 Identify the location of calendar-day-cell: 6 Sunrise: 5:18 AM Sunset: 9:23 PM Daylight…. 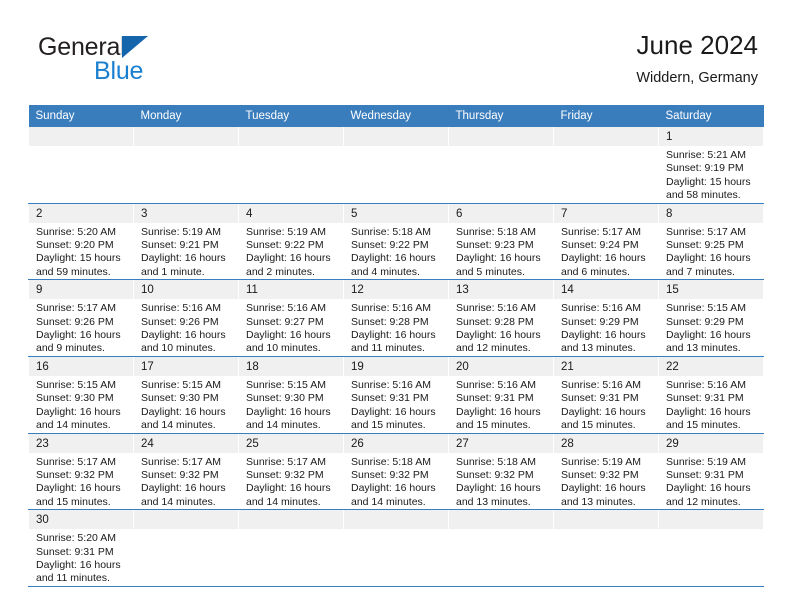
(501, 242).